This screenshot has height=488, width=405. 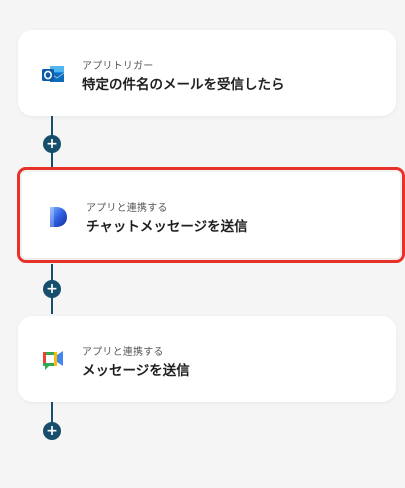 I want to click on google-chat-icon, so click(x=53, y=360).